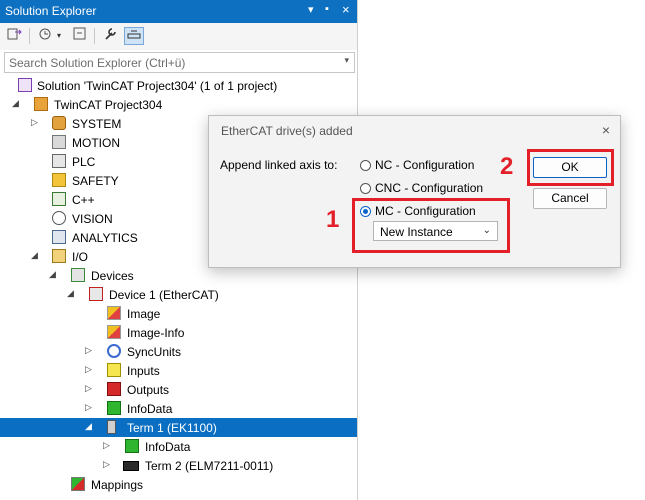 The height and width of the screenshot is (500, 645). I want to click on tree-item-devices: ◢ Devices, so click(178, 275).